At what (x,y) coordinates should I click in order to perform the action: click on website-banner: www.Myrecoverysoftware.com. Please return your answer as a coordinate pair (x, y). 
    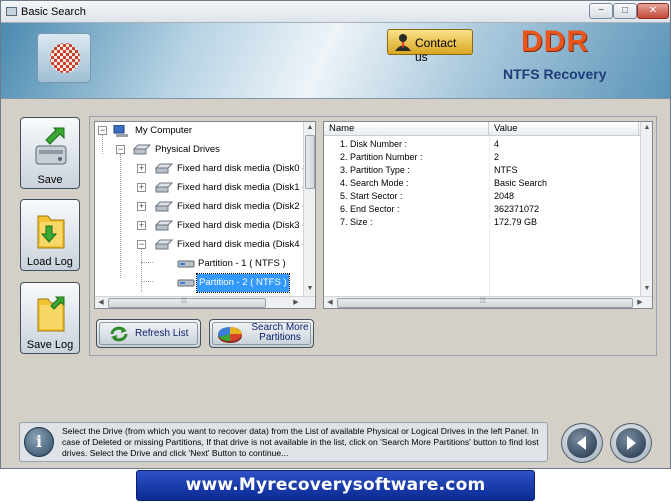
    Looking at the image, I should click on (335, 485).